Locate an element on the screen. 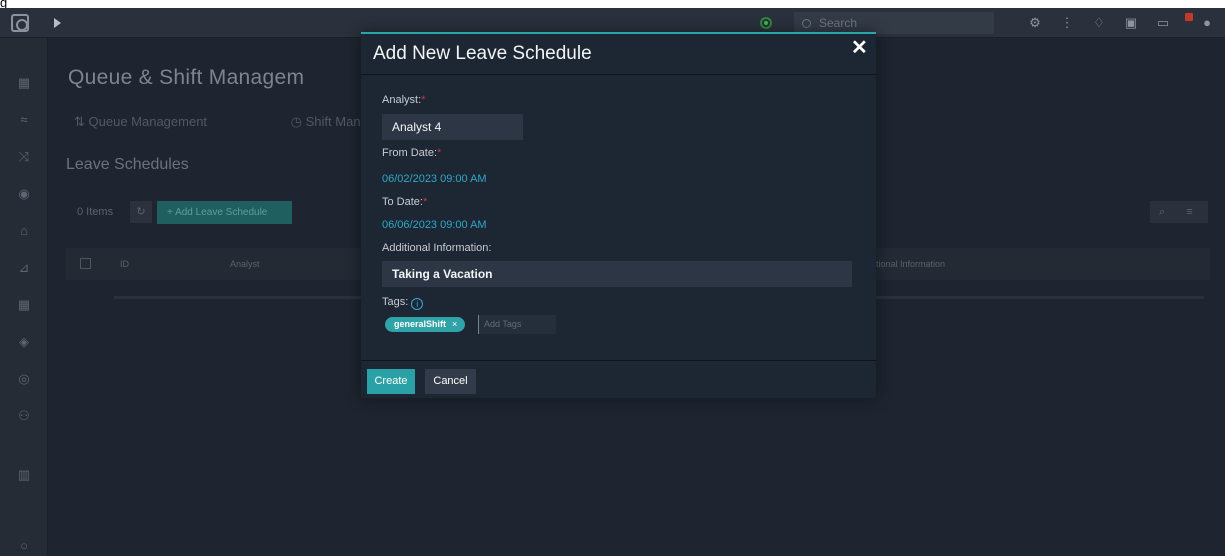 The width and height of the screenshot is (1225, 556). to-date-label-text: To Date: is located at coordinates (402, 202).